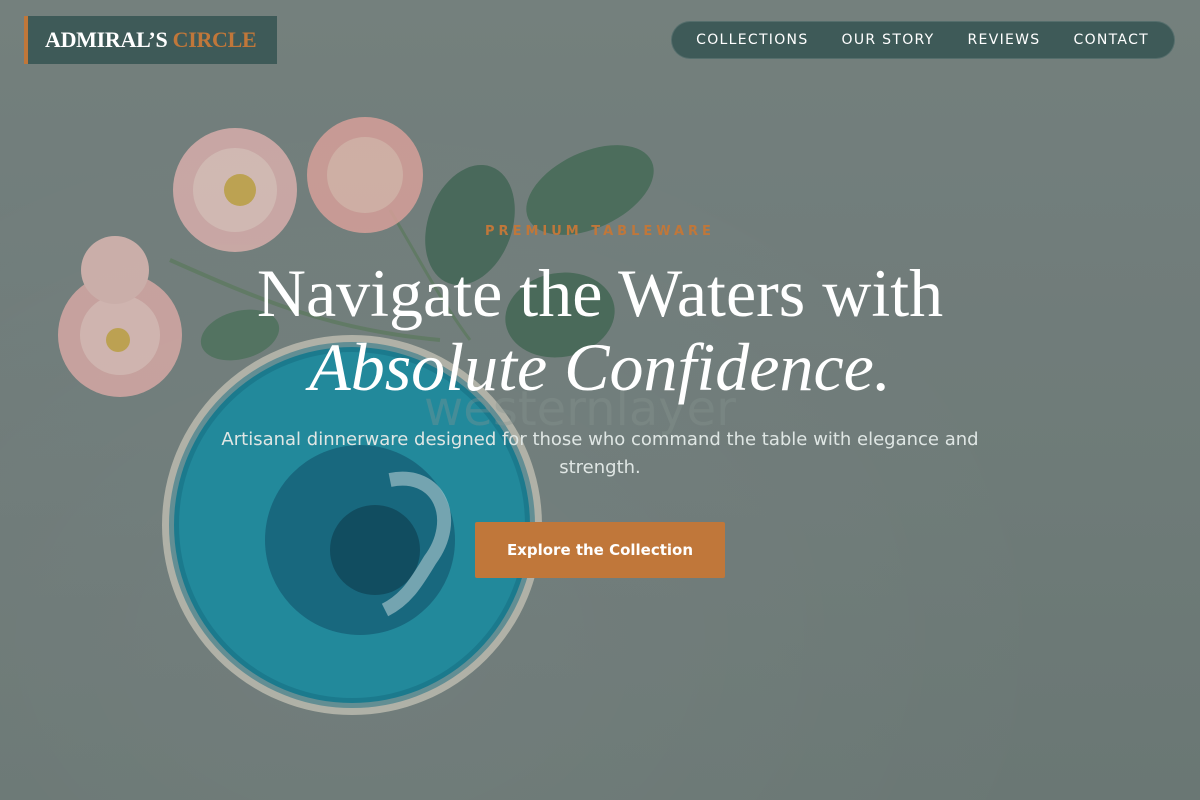 This screenshot has width=1200, height=800. I want to click on brand-name-part2: CIRCLE, so click(214, 39).